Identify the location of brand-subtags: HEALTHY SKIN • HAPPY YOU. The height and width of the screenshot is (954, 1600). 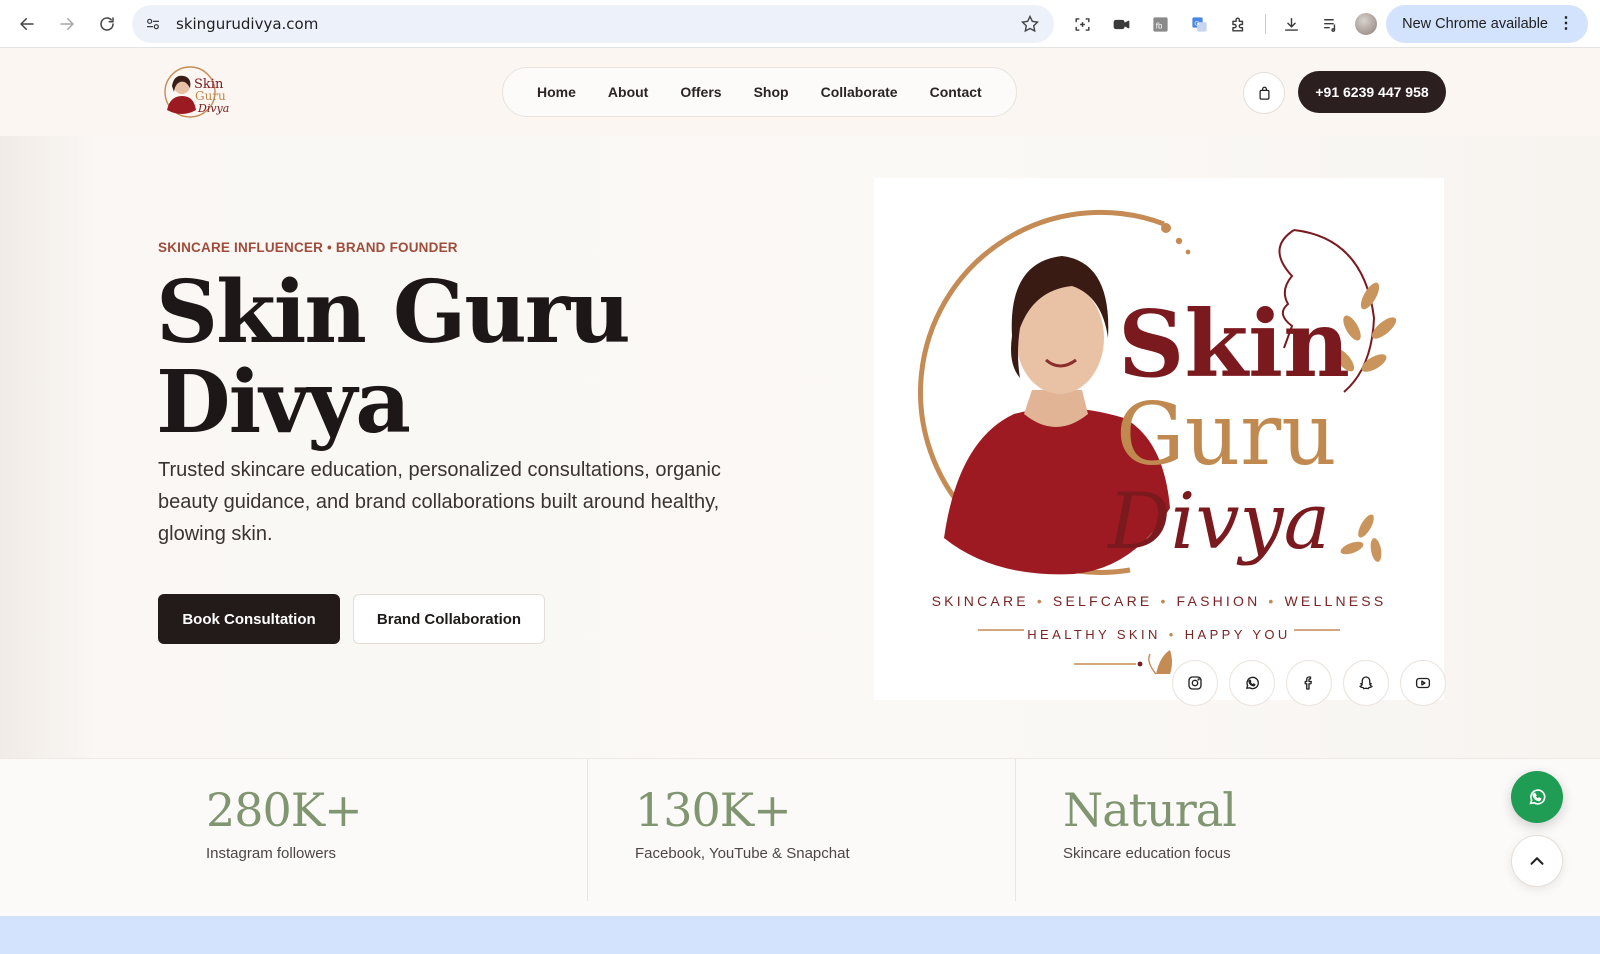
(1159, 634).